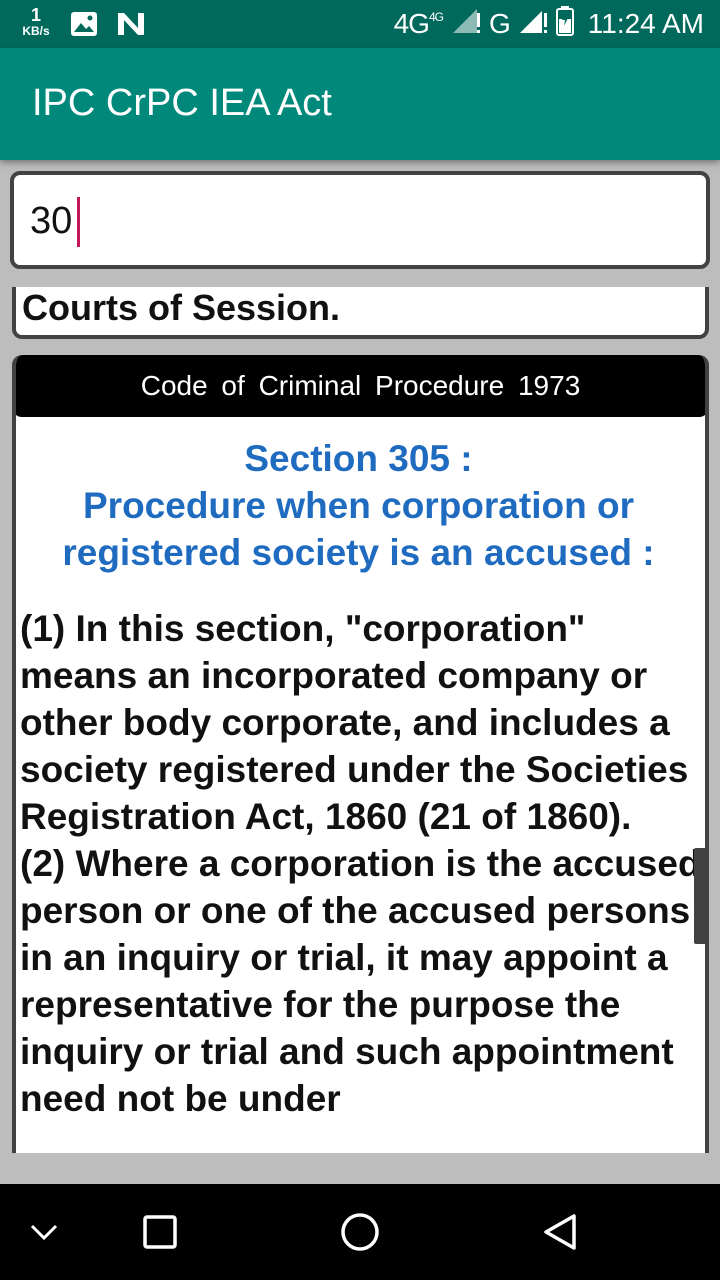 This screenshot has width=720, height=1280. Describe the element at coordinates (360, 104) in the screenshot. I see `app-bar: IPC CrPC IEA Act` at that location.